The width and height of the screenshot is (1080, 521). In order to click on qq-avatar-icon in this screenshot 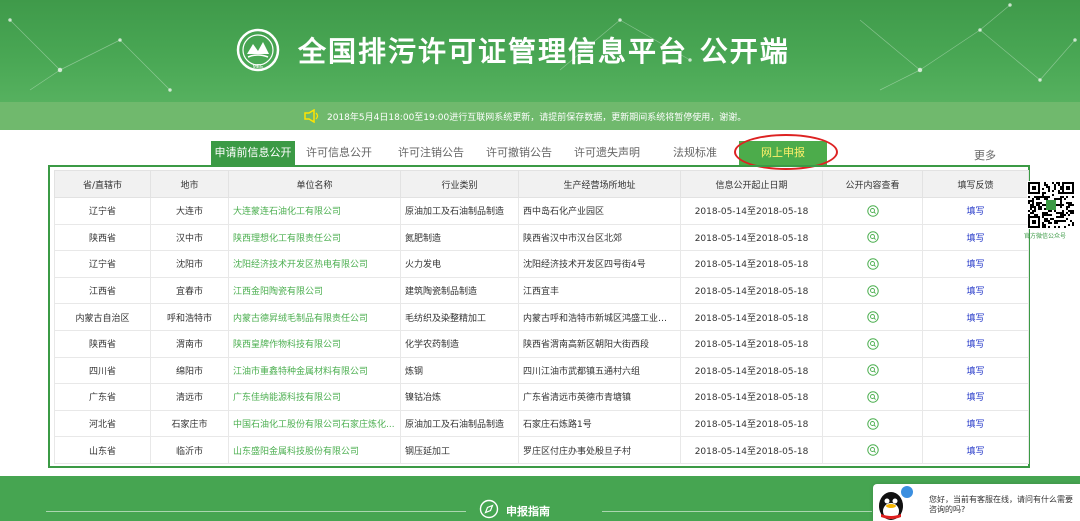, I will do `click(895, 502)`.